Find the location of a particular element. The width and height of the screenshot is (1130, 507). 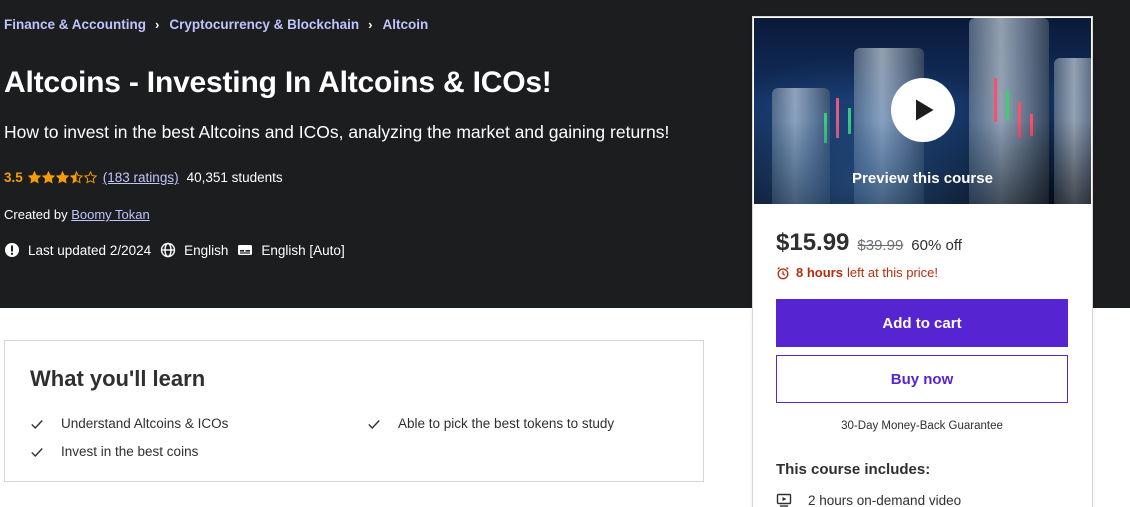

buy-now-button: Buy now is located at coordinates (922, 379).